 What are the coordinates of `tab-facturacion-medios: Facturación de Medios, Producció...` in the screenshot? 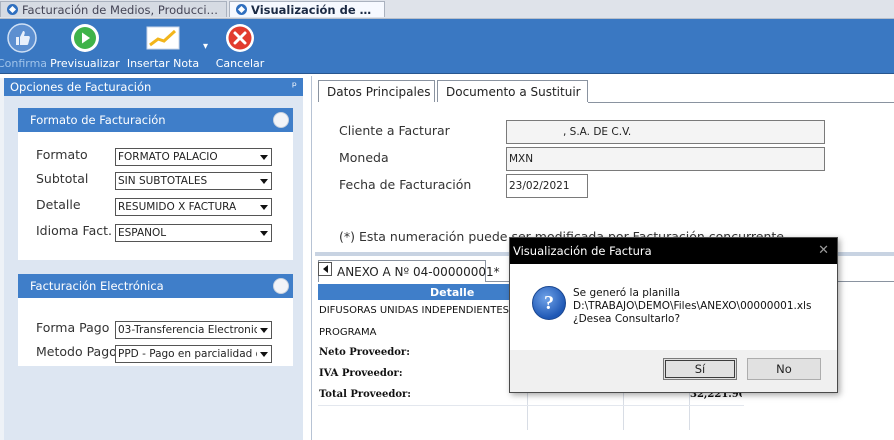 It's located at (113, 9).